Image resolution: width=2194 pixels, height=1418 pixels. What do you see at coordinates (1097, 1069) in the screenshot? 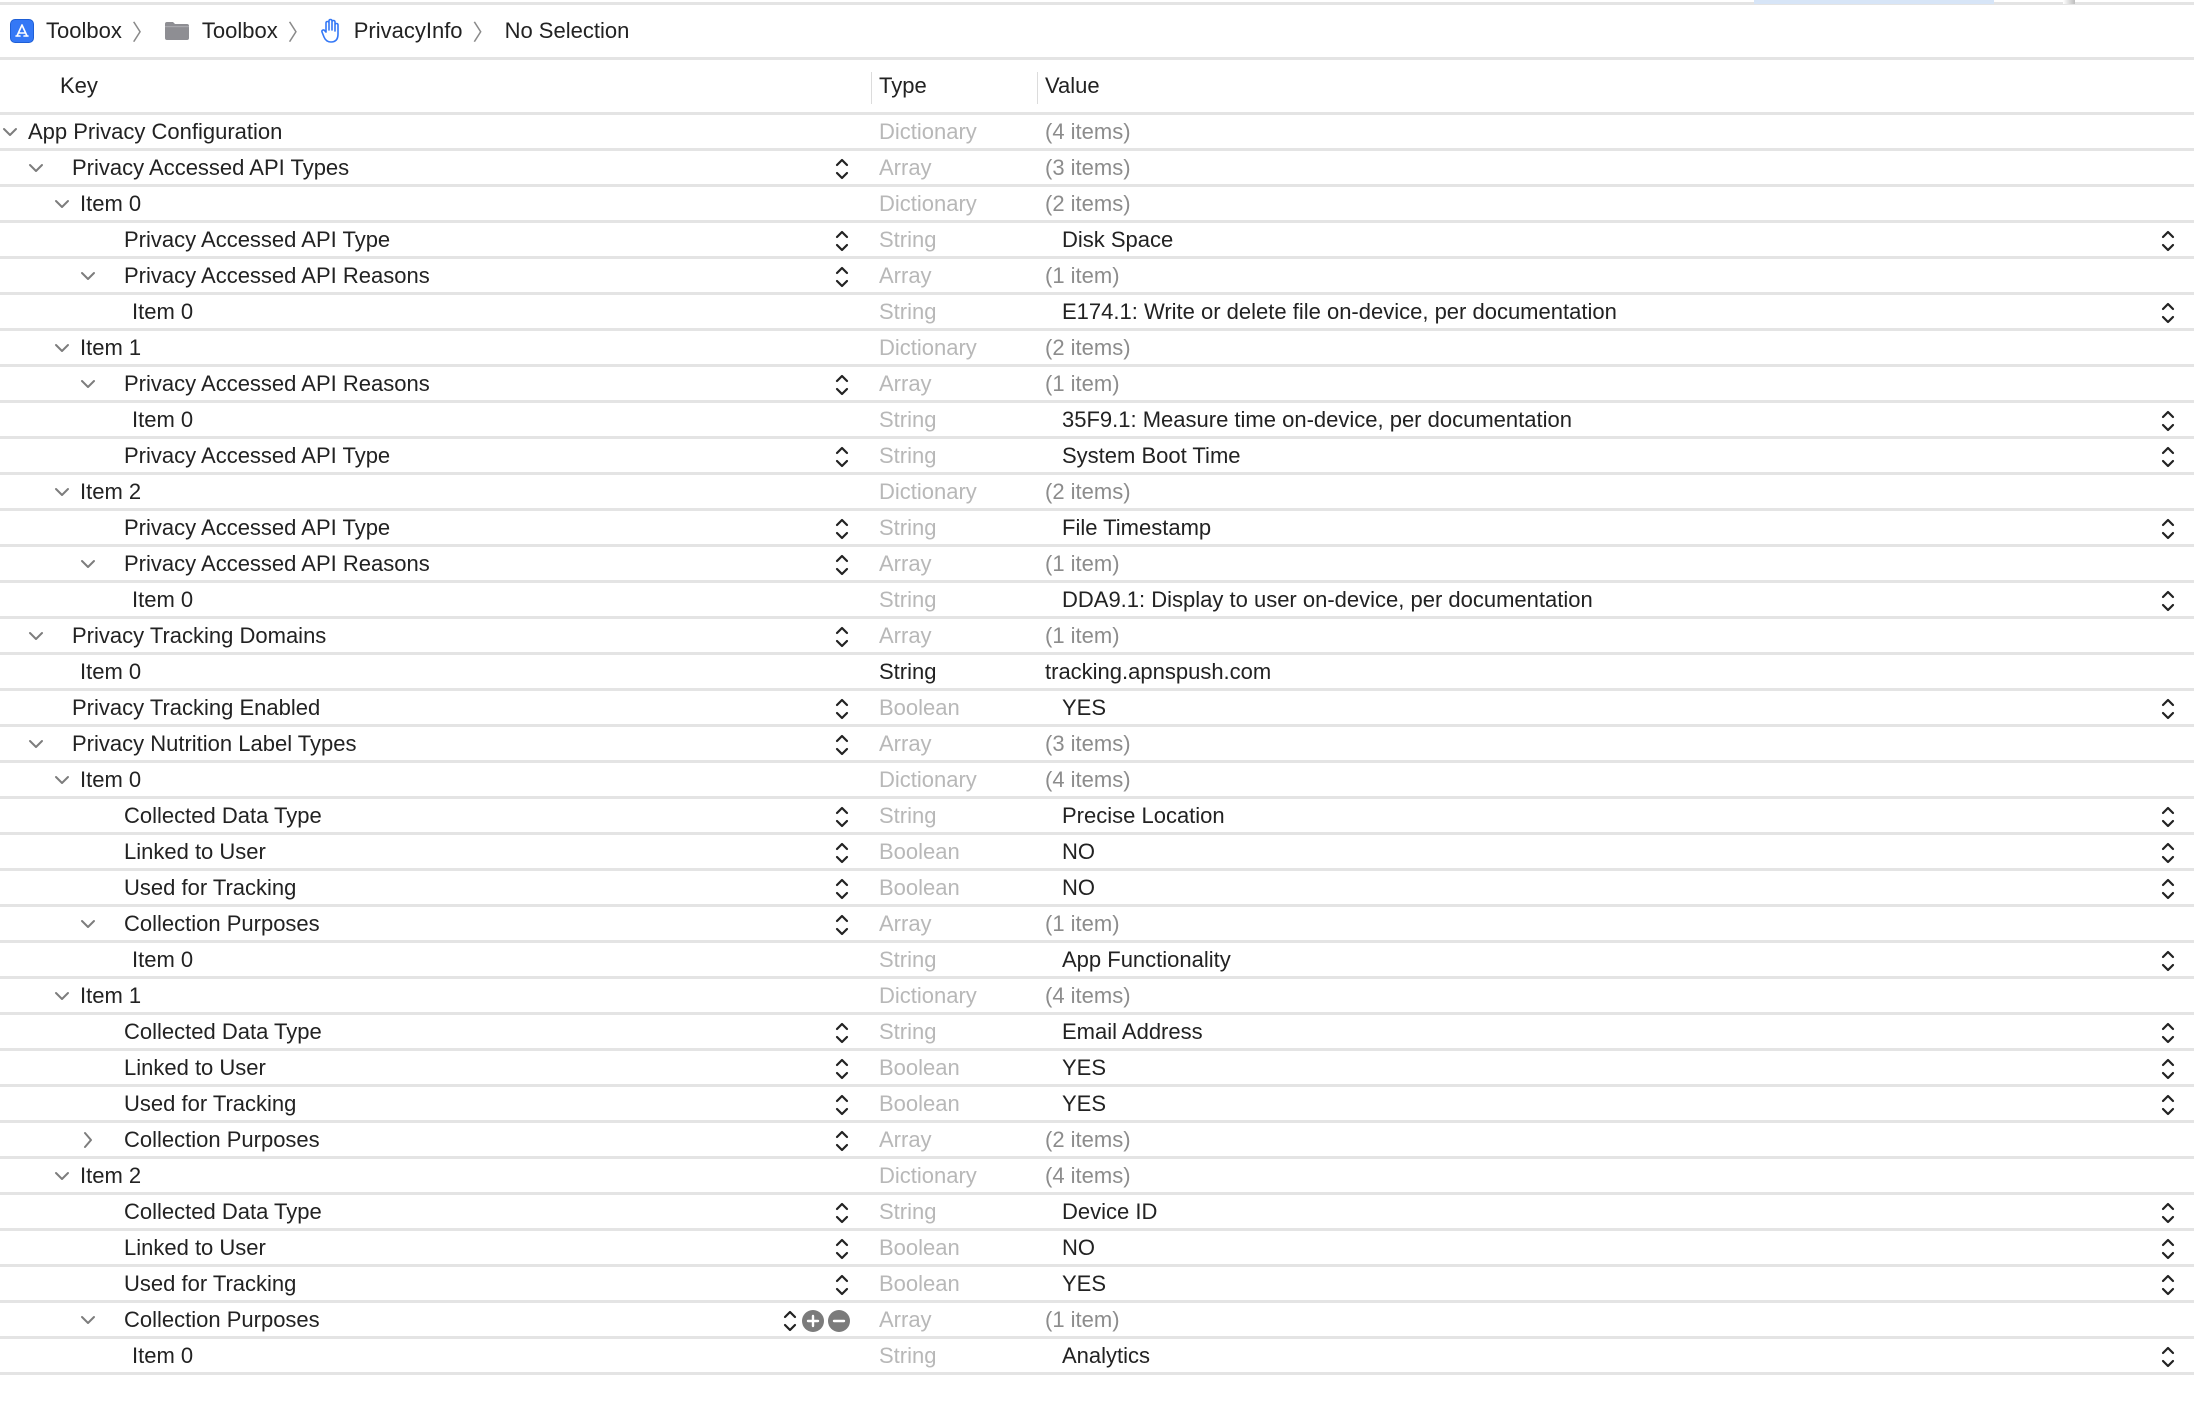
I see `plist-row: Linked to User Boolean YES` at bounding box center [1097, 1069].